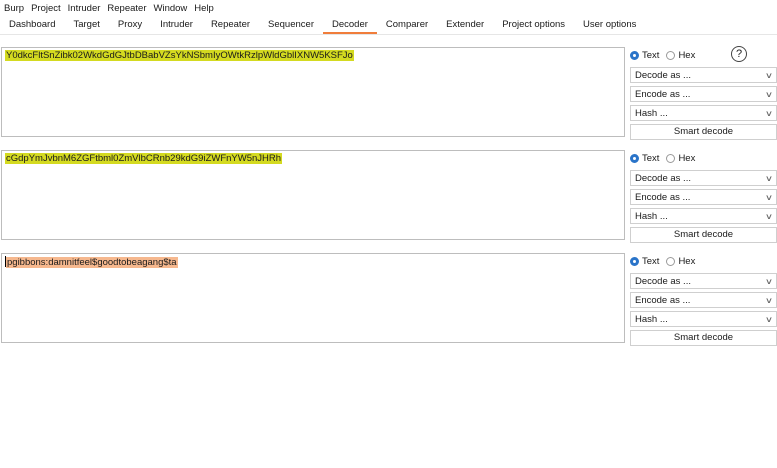 The image size is (777, 468). I want to click on tab-target: Target, so click(86, 25).